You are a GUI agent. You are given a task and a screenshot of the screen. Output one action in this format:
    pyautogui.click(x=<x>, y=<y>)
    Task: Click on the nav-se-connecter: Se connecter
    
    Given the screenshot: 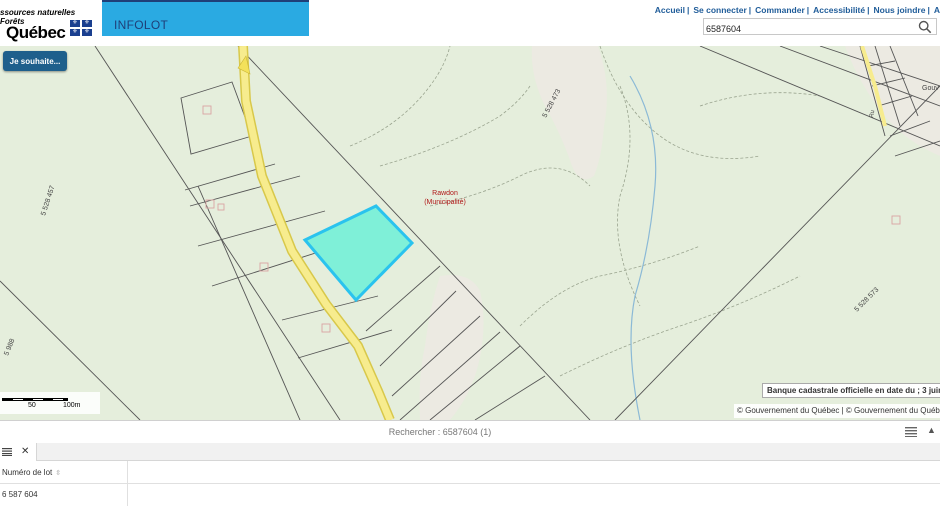 What is the action you would take?
    pyautogui.click(x=719, y=10)
    